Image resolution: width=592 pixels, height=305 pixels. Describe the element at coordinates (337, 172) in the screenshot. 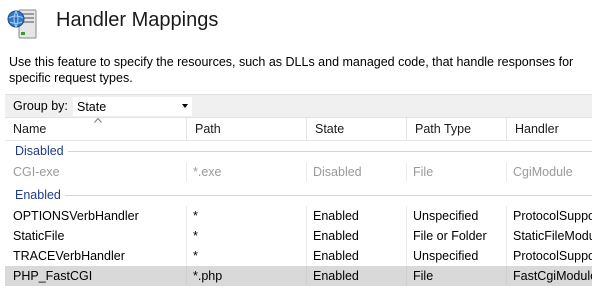

I see `cell-state: Disabled` at that location.